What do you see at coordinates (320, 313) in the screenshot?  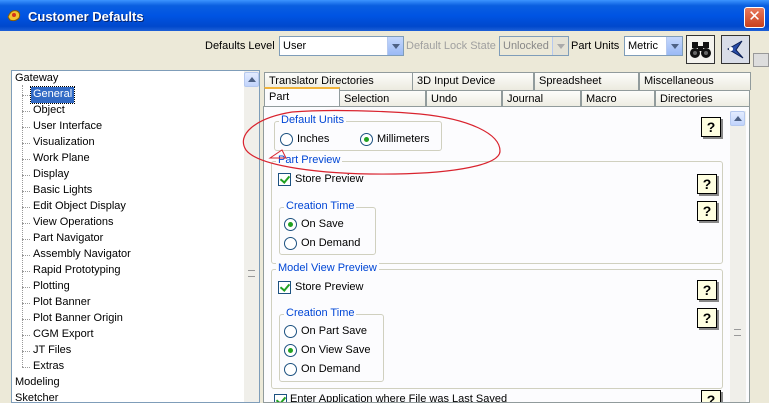 I see `model-creation-time-title: Creation Time` at bounding box center [320, 313].